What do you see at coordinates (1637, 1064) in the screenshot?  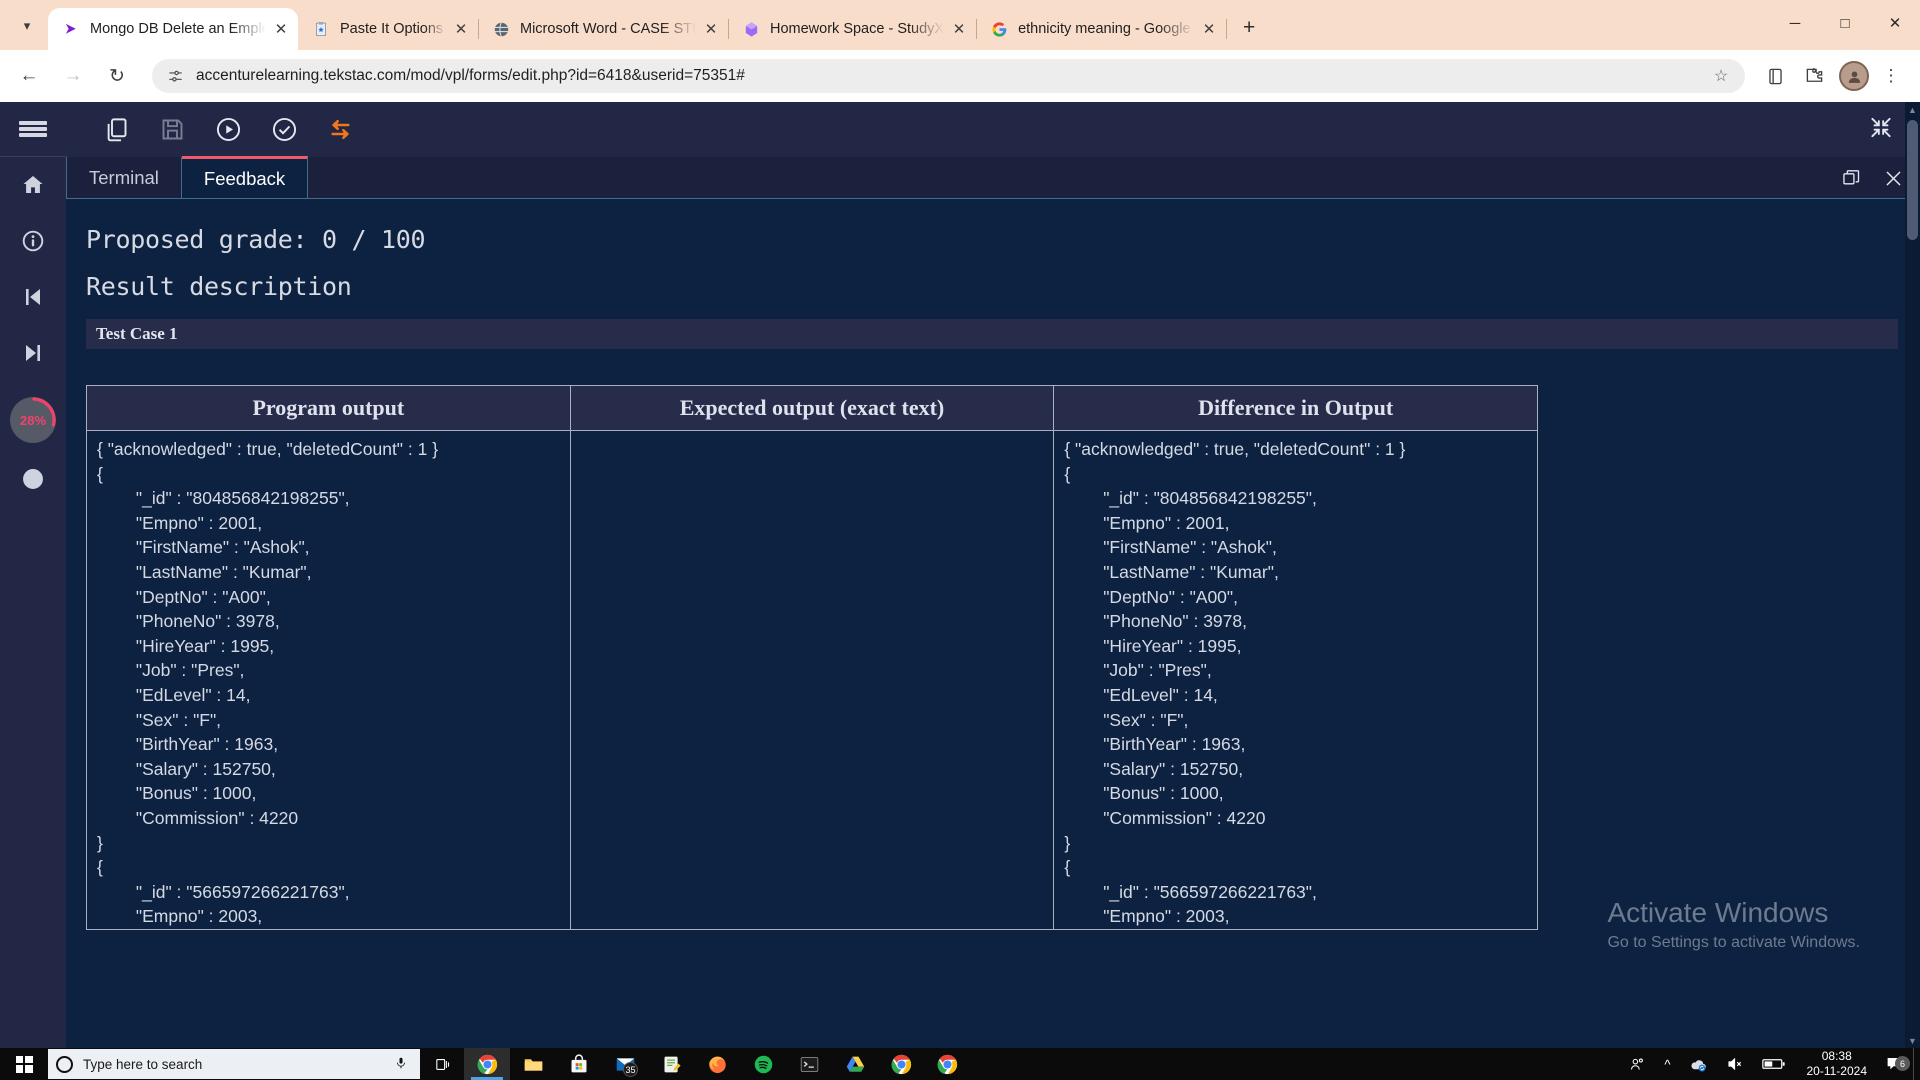 I see `people-icon` at bounding box center [1637, 1064].